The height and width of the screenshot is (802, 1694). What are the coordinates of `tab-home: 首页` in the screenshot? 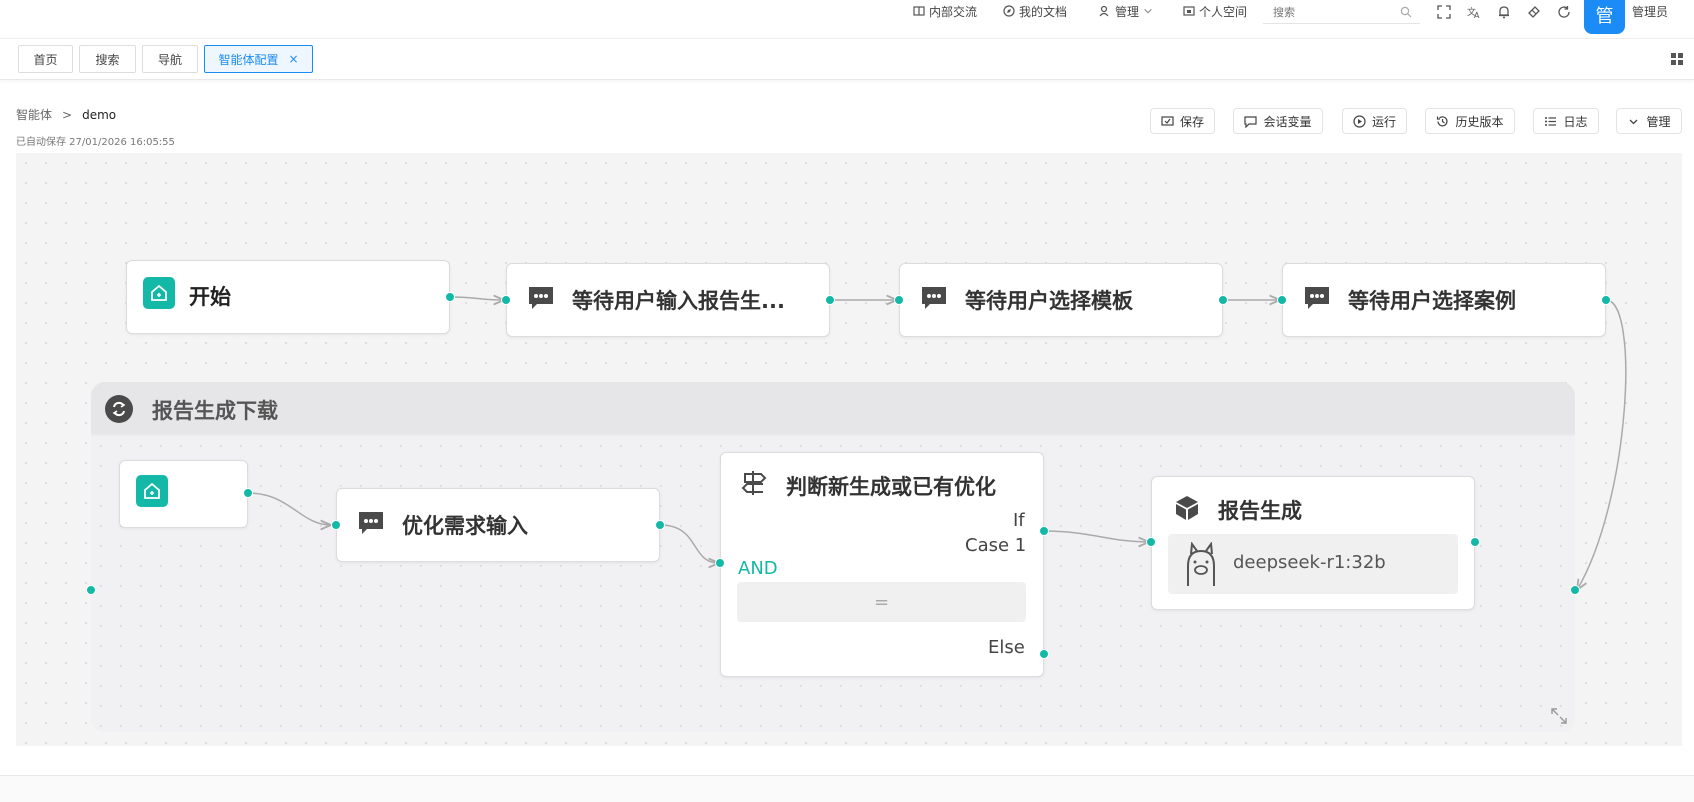 It's located at (45, 59).